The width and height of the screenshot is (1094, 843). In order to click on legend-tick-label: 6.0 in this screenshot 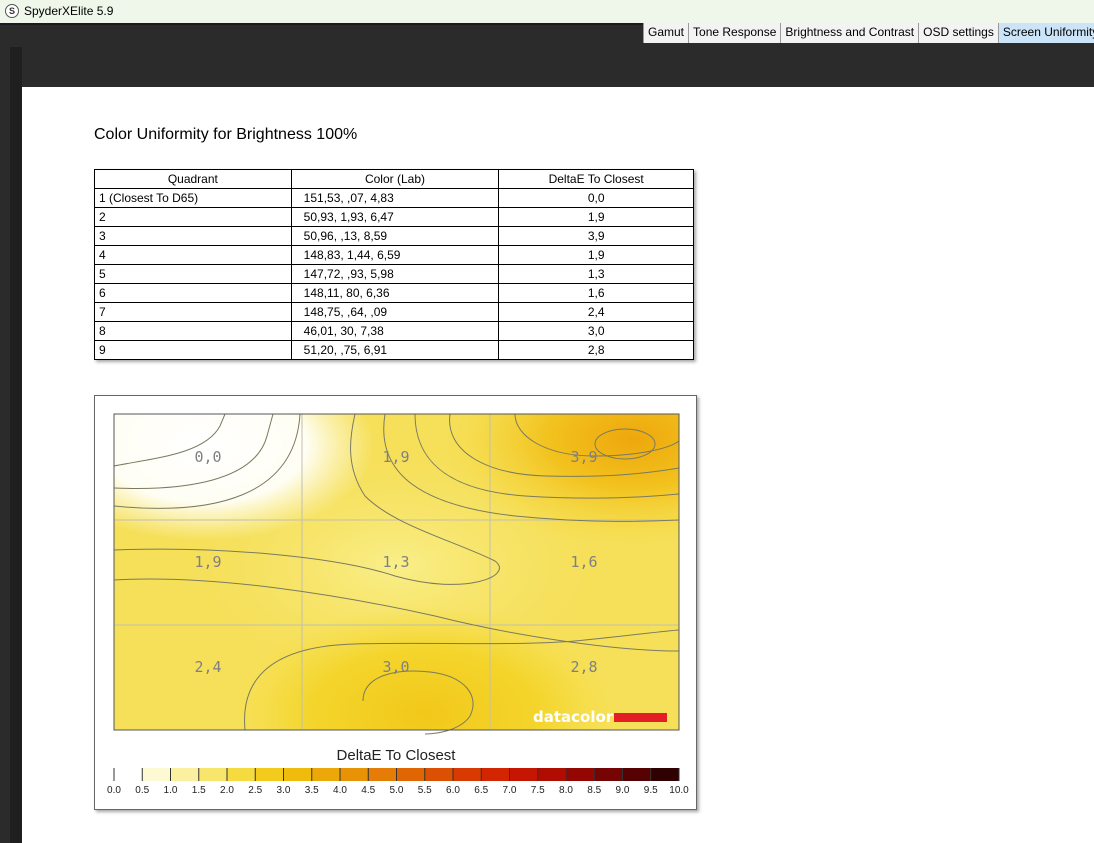, I will do `click(453, 790)`.